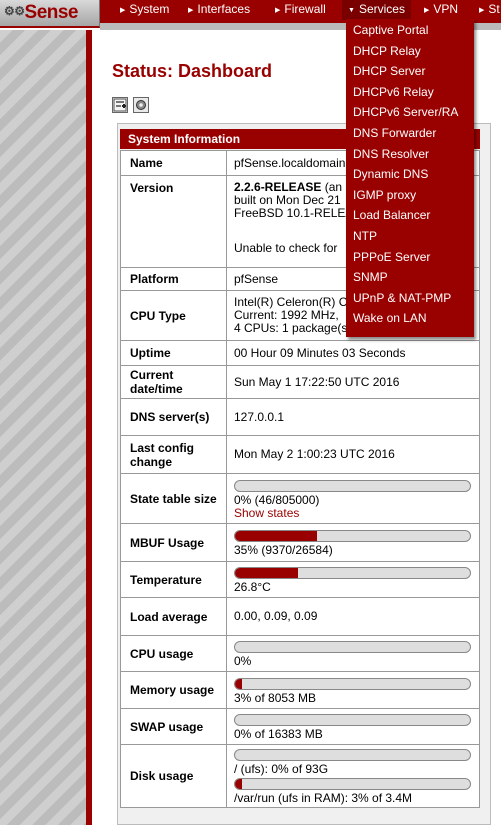 Image resolution: width=501 pixels, height=825 pixels. What do you see at coordinates (173, 353) in the screenshot?
I see `row-label: Uptime` at bounding box center [173, 353].